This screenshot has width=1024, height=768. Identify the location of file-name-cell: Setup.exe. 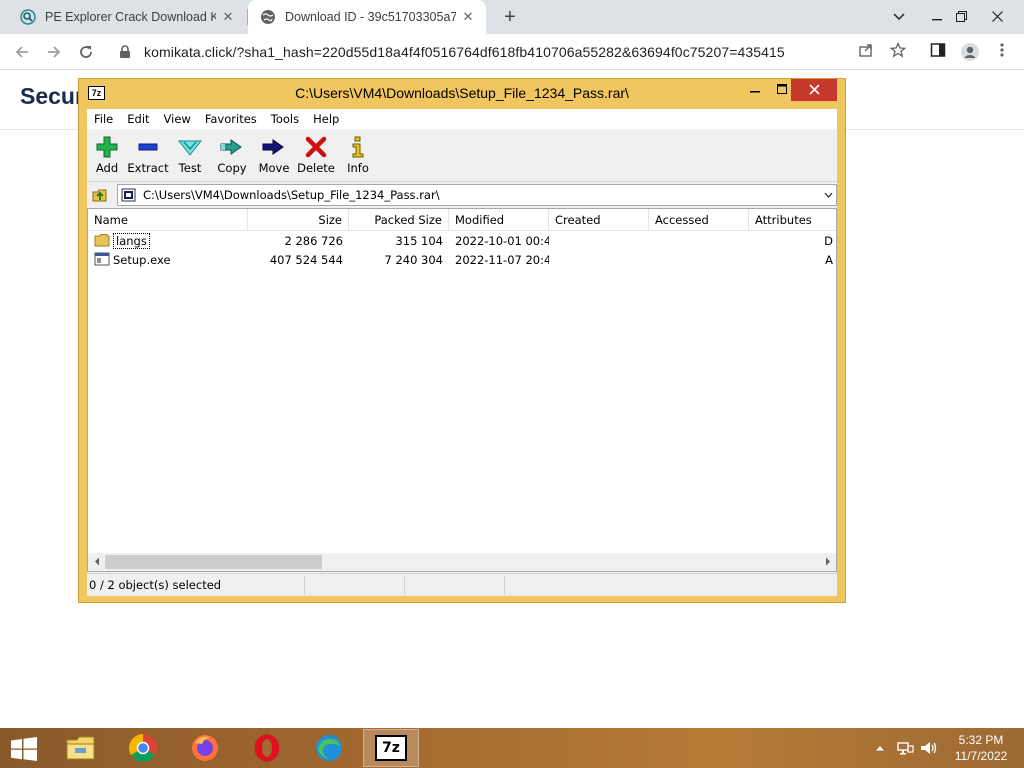
(168, 260).